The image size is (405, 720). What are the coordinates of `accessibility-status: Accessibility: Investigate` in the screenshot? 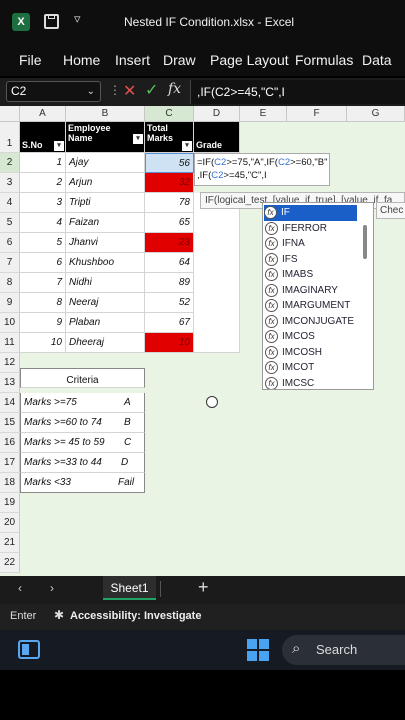 It's located at (135, 616).